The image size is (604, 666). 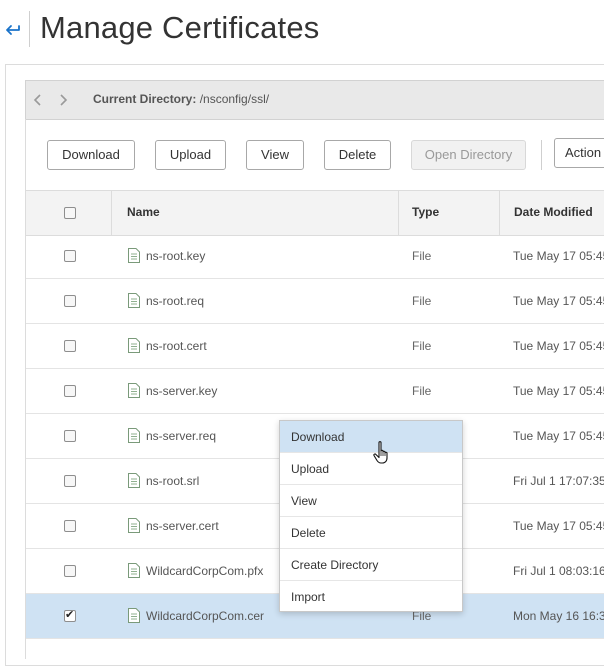 I want to click on table-row: ns-root.cert File Tue May 17 05:45, so click(x=315, y=346).